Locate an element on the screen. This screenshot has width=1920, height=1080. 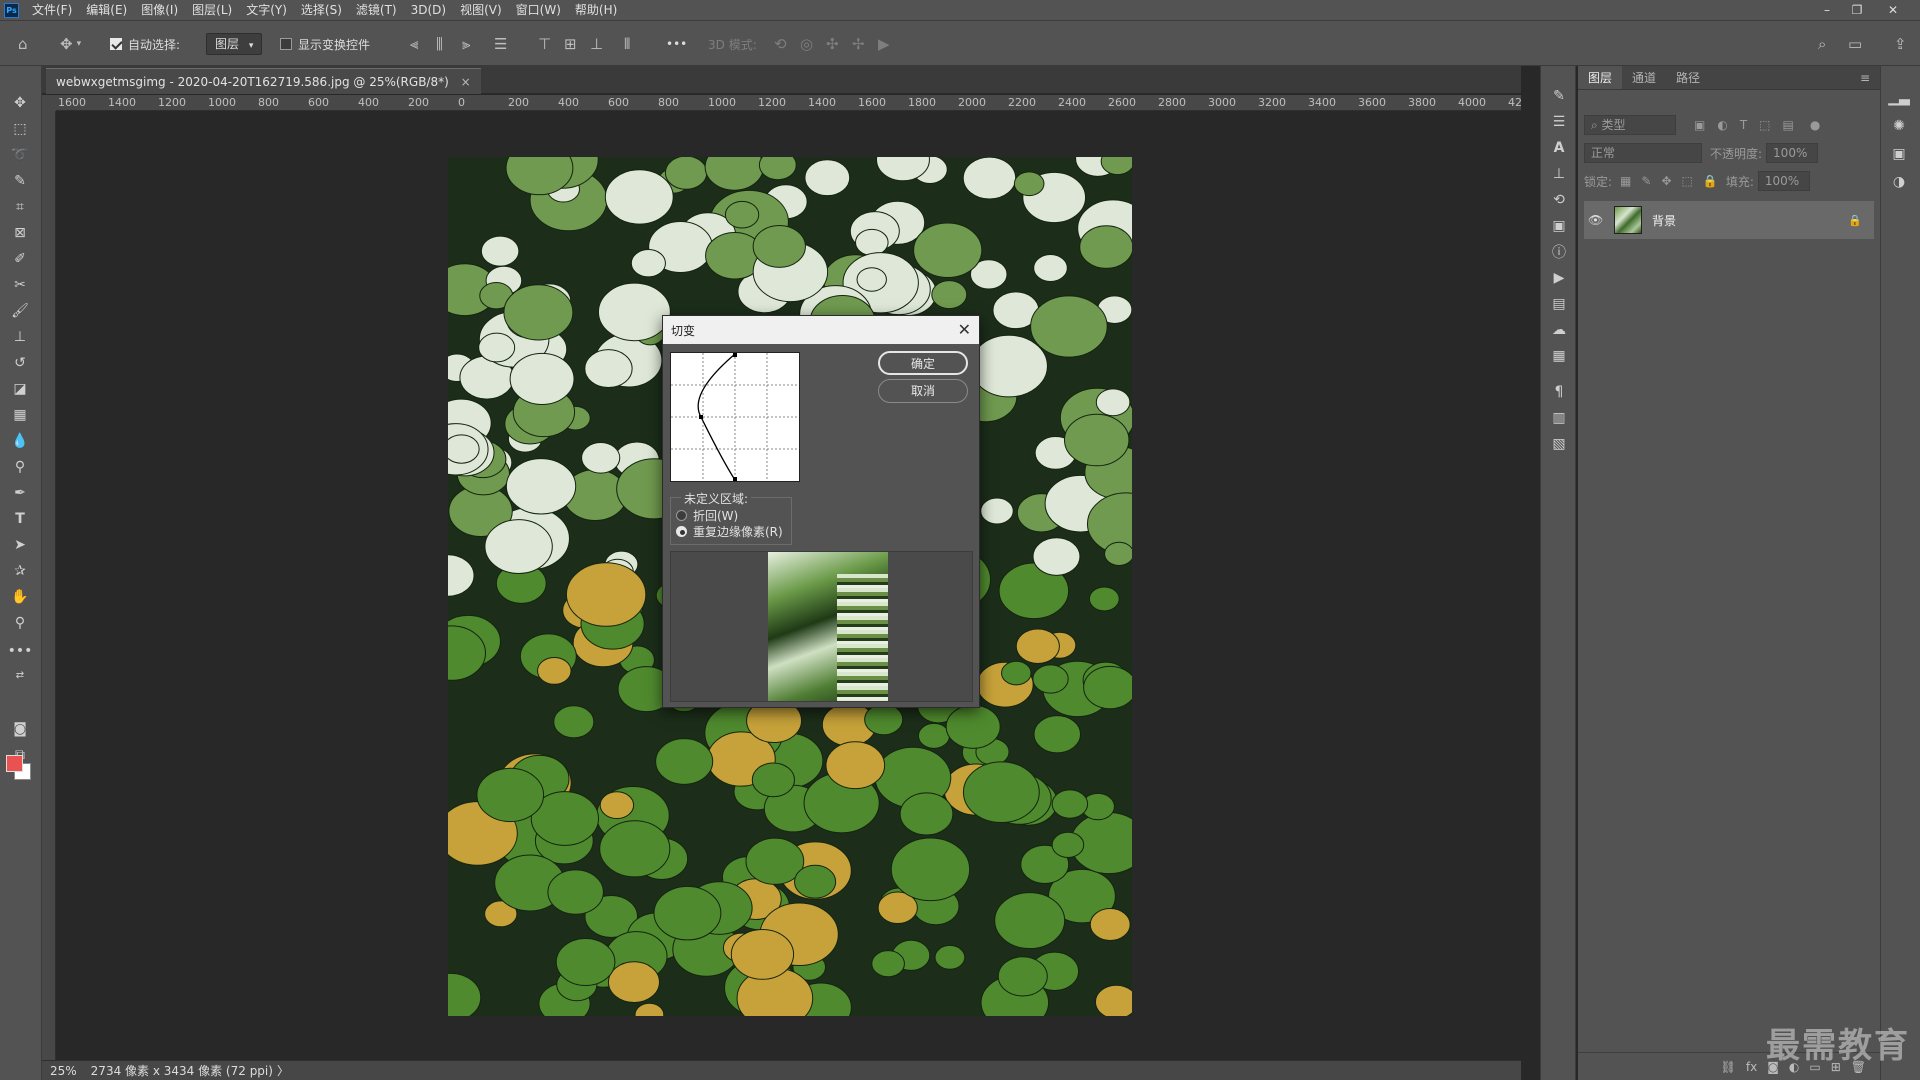
workspace-icon: ▭ is located at coordinates (1855, 44).